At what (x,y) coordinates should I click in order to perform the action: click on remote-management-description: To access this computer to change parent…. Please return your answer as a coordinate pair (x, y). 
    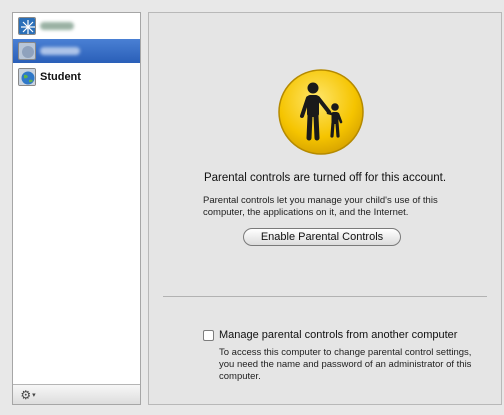
    Looking at the image, I should click on (345, 364).